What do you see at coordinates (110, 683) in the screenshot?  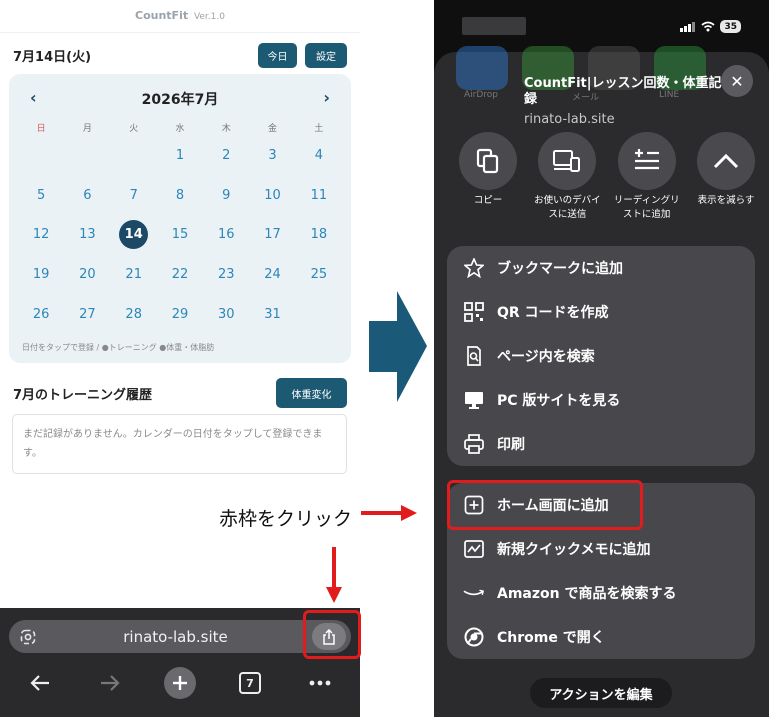 I see `forward-button` at bounding box center [110, 683].